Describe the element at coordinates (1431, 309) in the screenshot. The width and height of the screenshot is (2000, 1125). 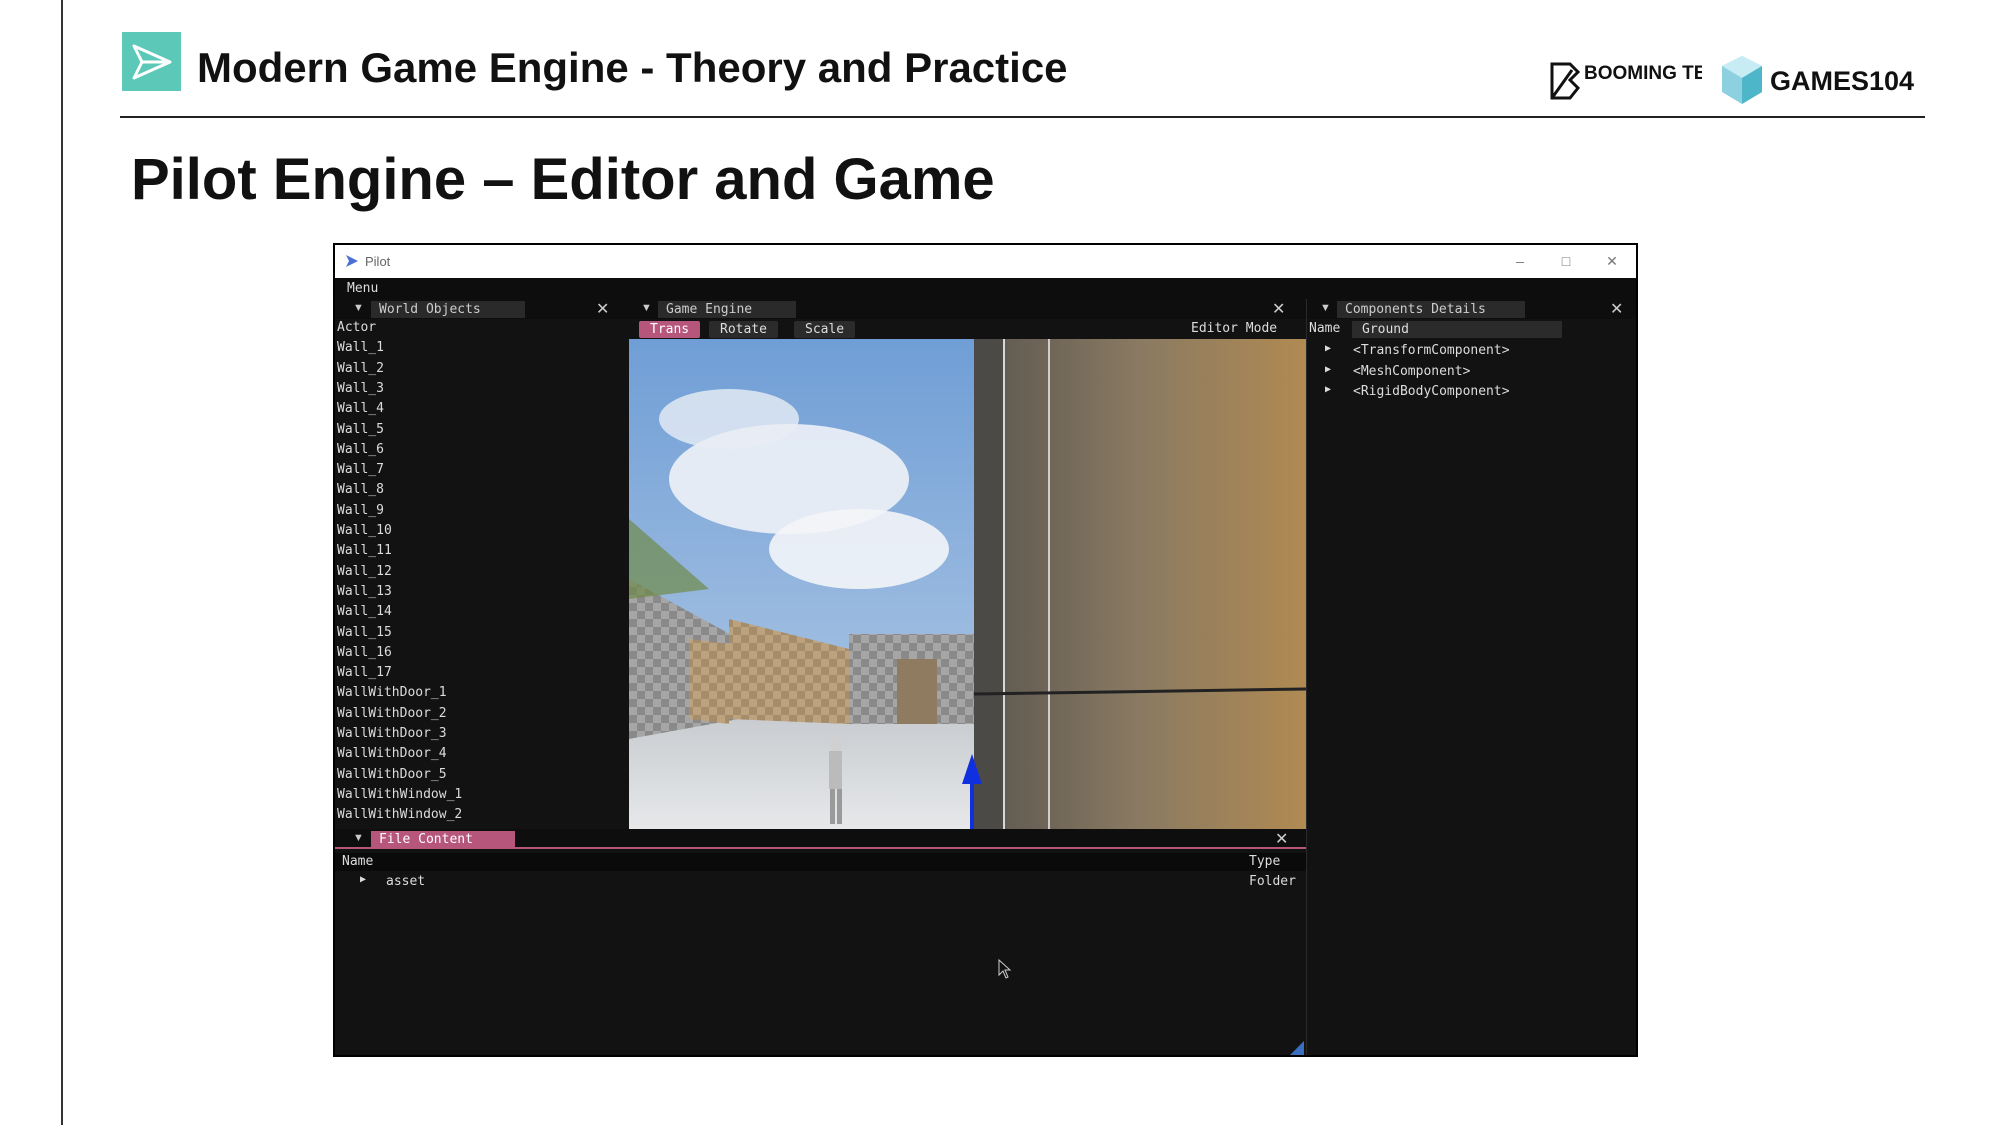
I see `tab-components-details: Components Details` at that location.